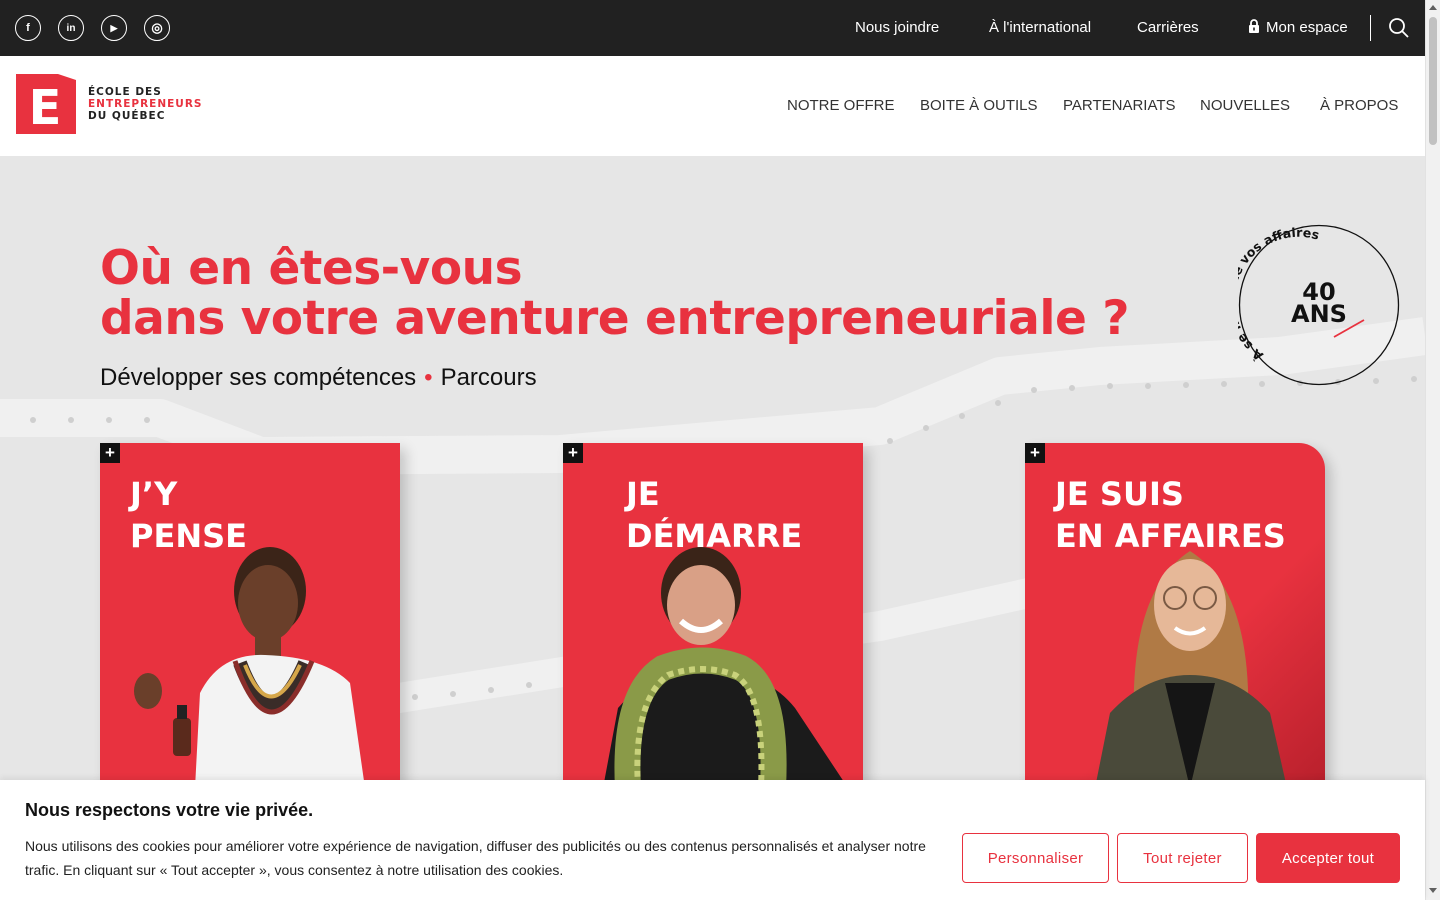  What do you see at coordinates (114, 28) in the screenshot?
I see `youtube-icon: ▶` at bounding box center [114, 28].